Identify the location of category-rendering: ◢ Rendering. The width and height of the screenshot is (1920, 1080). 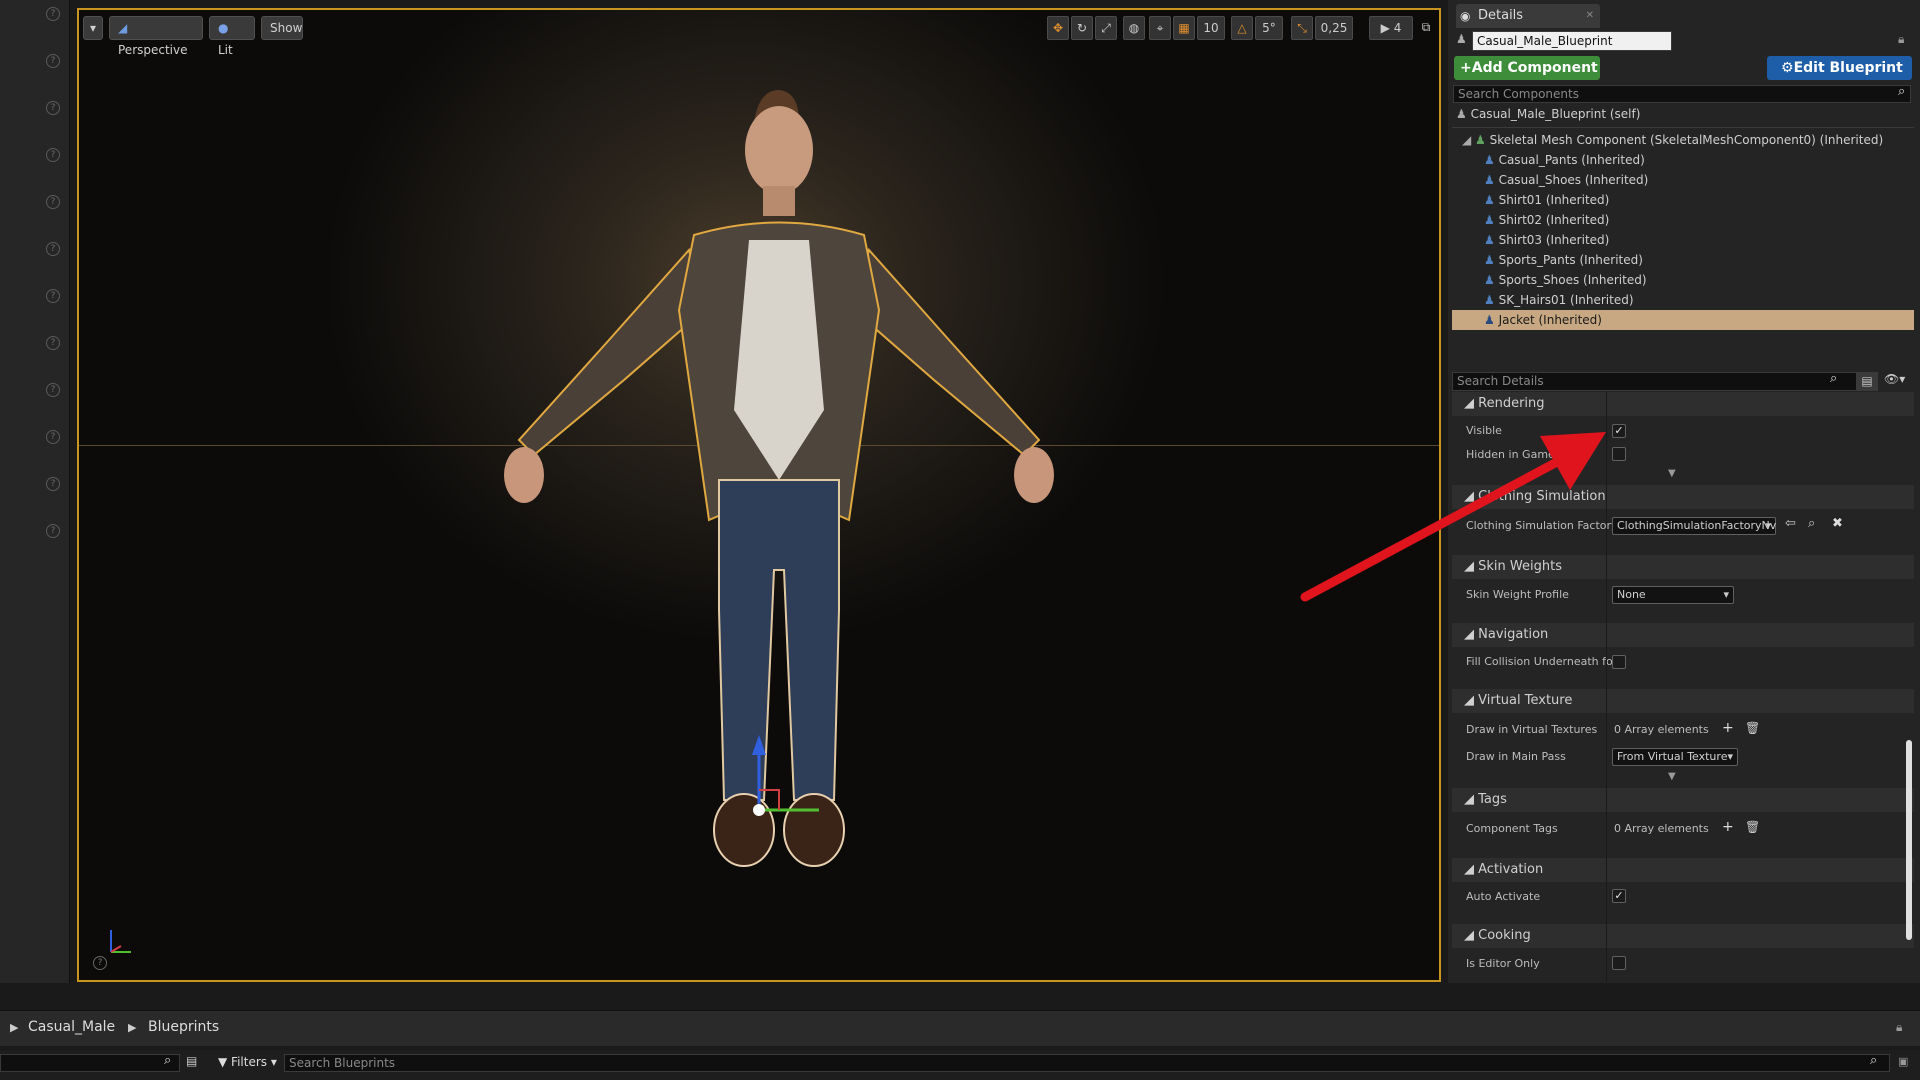
(1683, 404).